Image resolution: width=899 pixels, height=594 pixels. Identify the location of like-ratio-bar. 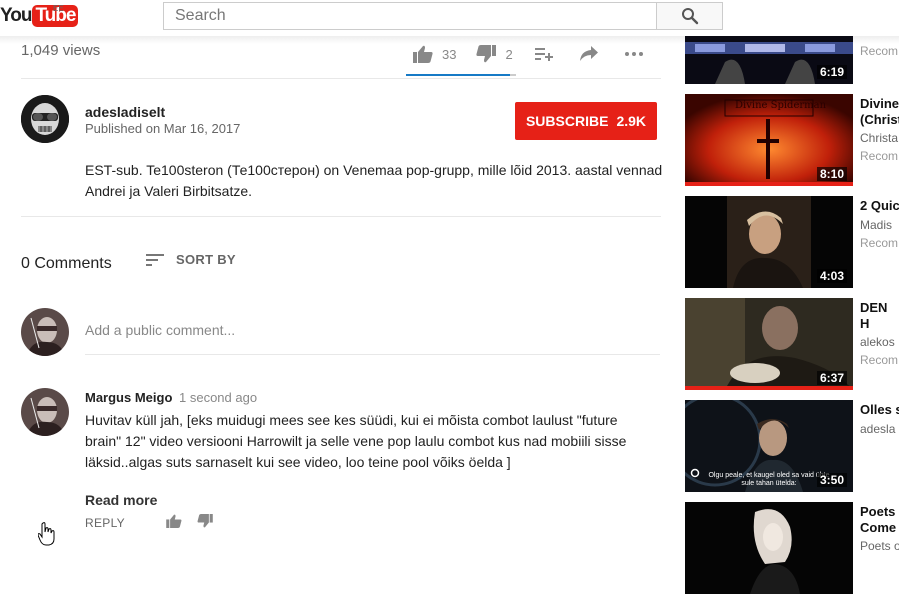
(458, 75).